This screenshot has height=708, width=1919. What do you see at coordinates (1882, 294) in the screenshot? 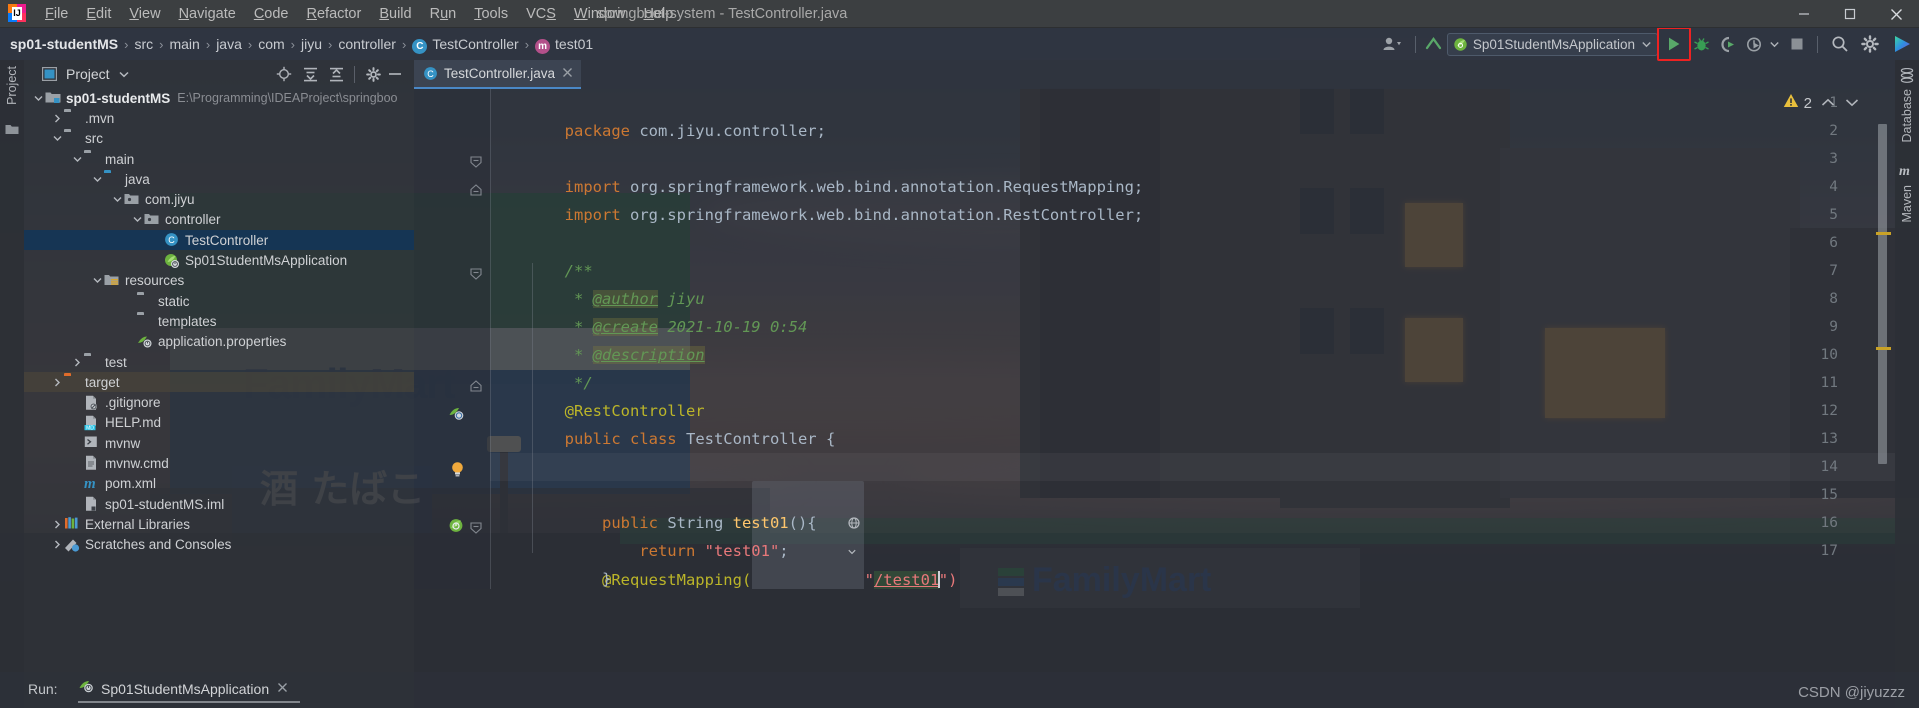
I see `editor-scrollbar` at bounding box center [1882, 294].